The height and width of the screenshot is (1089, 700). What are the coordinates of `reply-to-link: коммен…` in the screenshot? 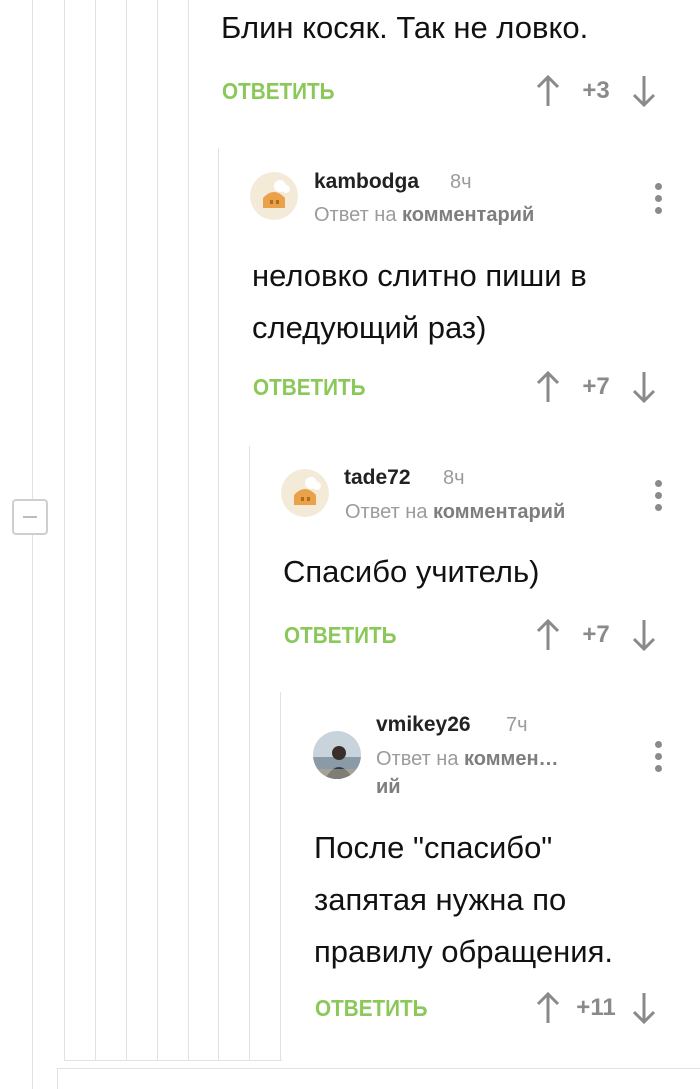 It's located at (511, 759).